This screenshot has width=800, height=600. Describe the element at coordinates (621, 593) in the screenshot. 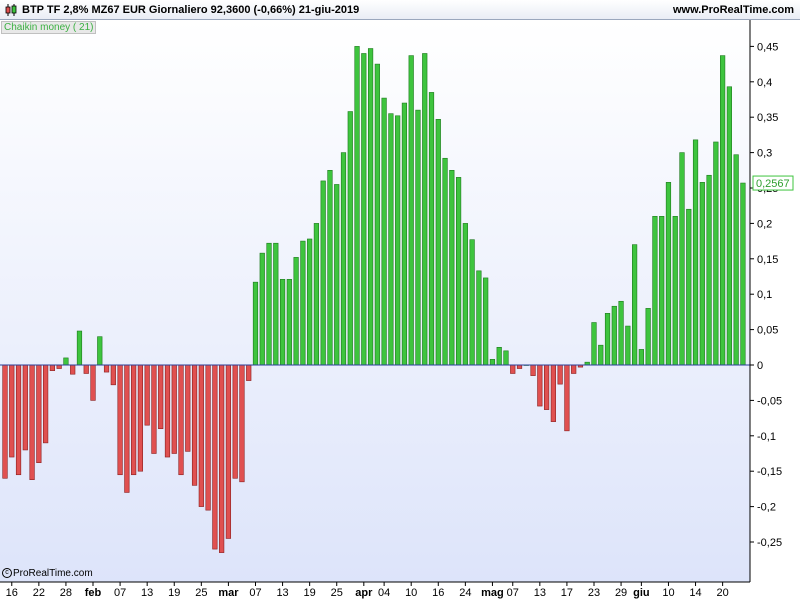

I see `x-tick-label: 29` at that location.